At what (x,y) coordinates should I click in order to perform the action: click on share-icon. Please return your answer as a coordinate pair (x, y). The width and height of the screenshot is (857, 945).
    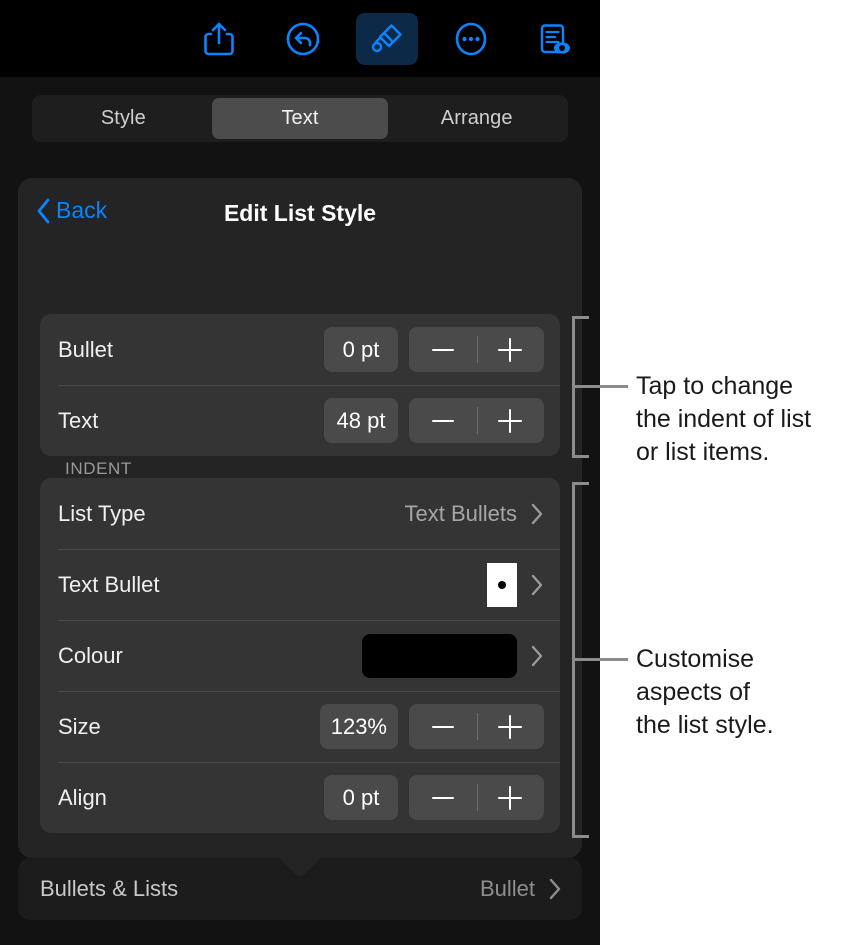
    Looking at the image, I should click on (219, 39).